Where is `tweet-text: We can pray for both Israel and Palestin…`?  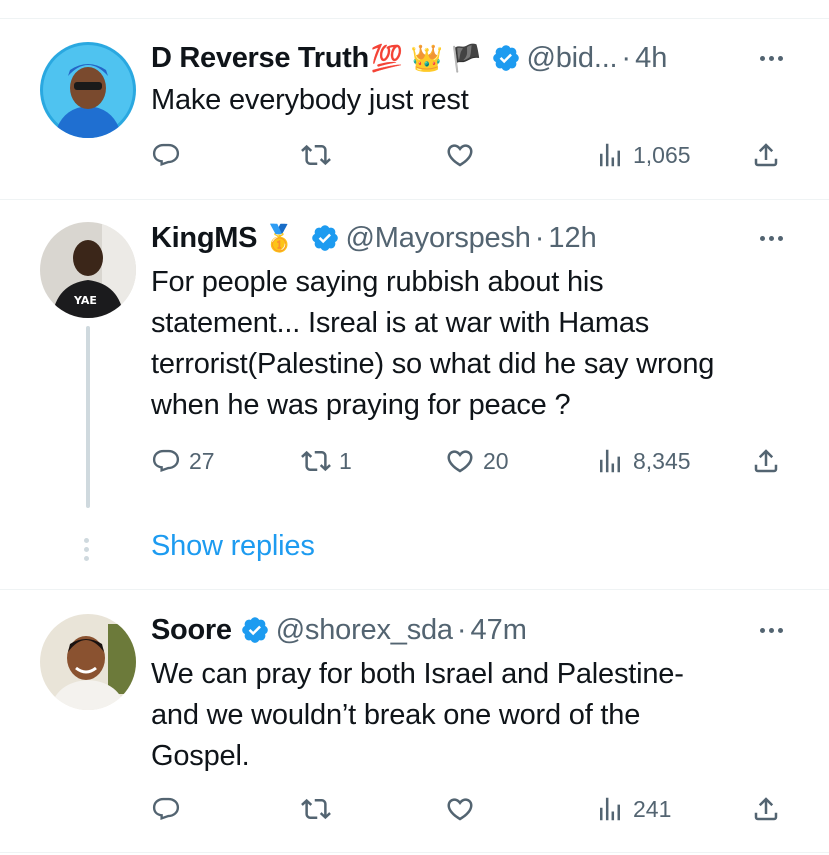 tweet-text: We can pray for both Israel and Palestin… is located at coordinates (476, 715).